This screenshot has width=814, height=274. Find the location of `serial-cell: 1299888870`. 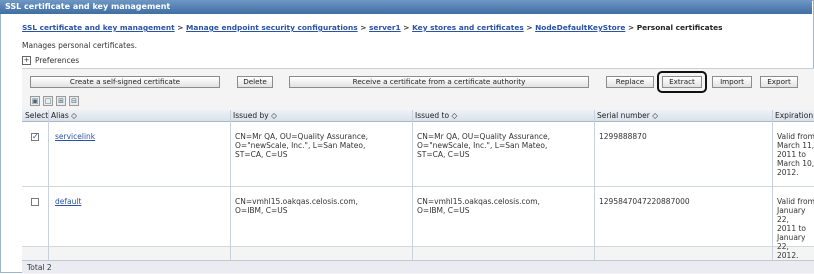

serial-cell: 1299888870 is located at coordinates (623, 136).